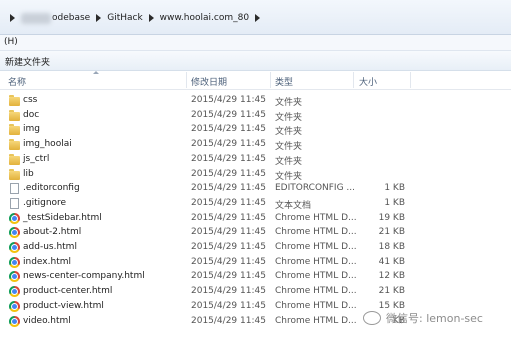  I want to click on watermark: 微信号: lemon-sec, so click(423, 318).